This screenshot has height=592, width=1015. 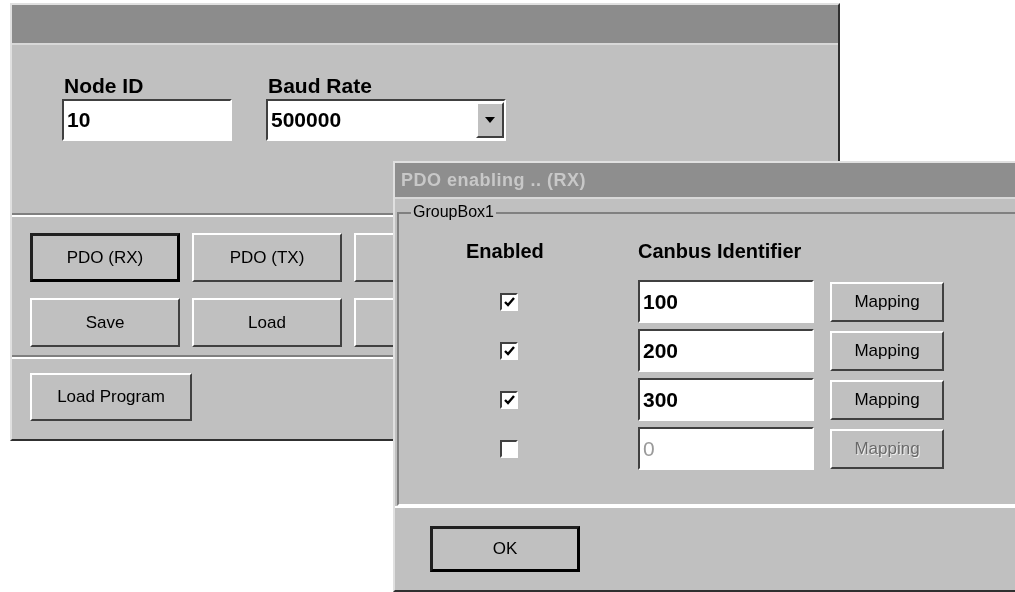 I want to click on button: PDO (RX), so click(x=105, y=257).